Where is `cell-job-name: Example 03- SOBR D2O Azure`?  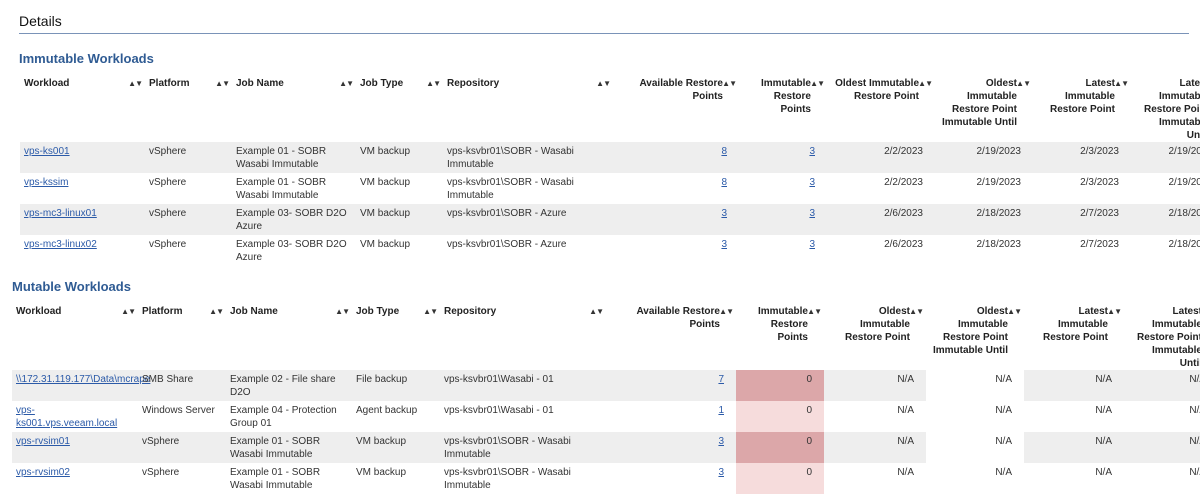
cell-job-name: Example 03- SOBR D2O Azure is located at coordinates (291, 251).